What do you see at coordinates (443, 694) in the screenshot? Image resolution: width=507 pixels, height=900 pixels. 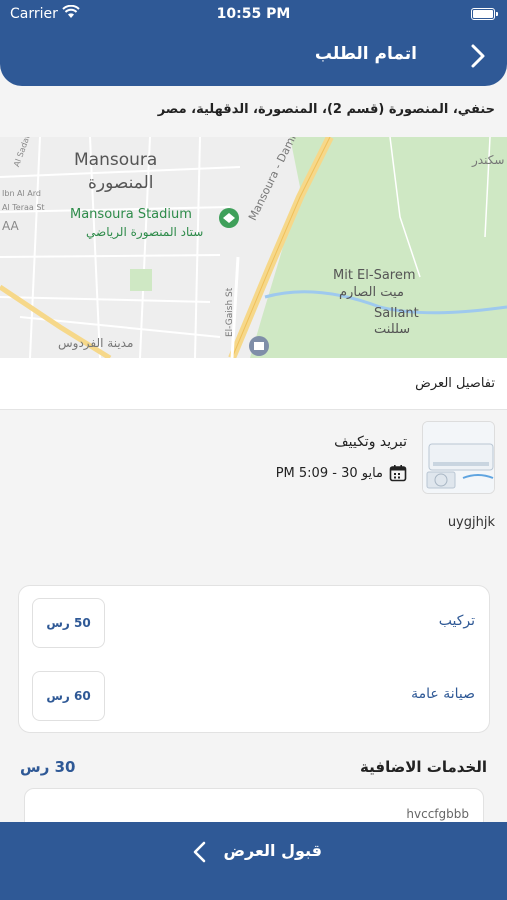 I see `service-item-label: صيانة عامة` at bounding box center [443, 694].